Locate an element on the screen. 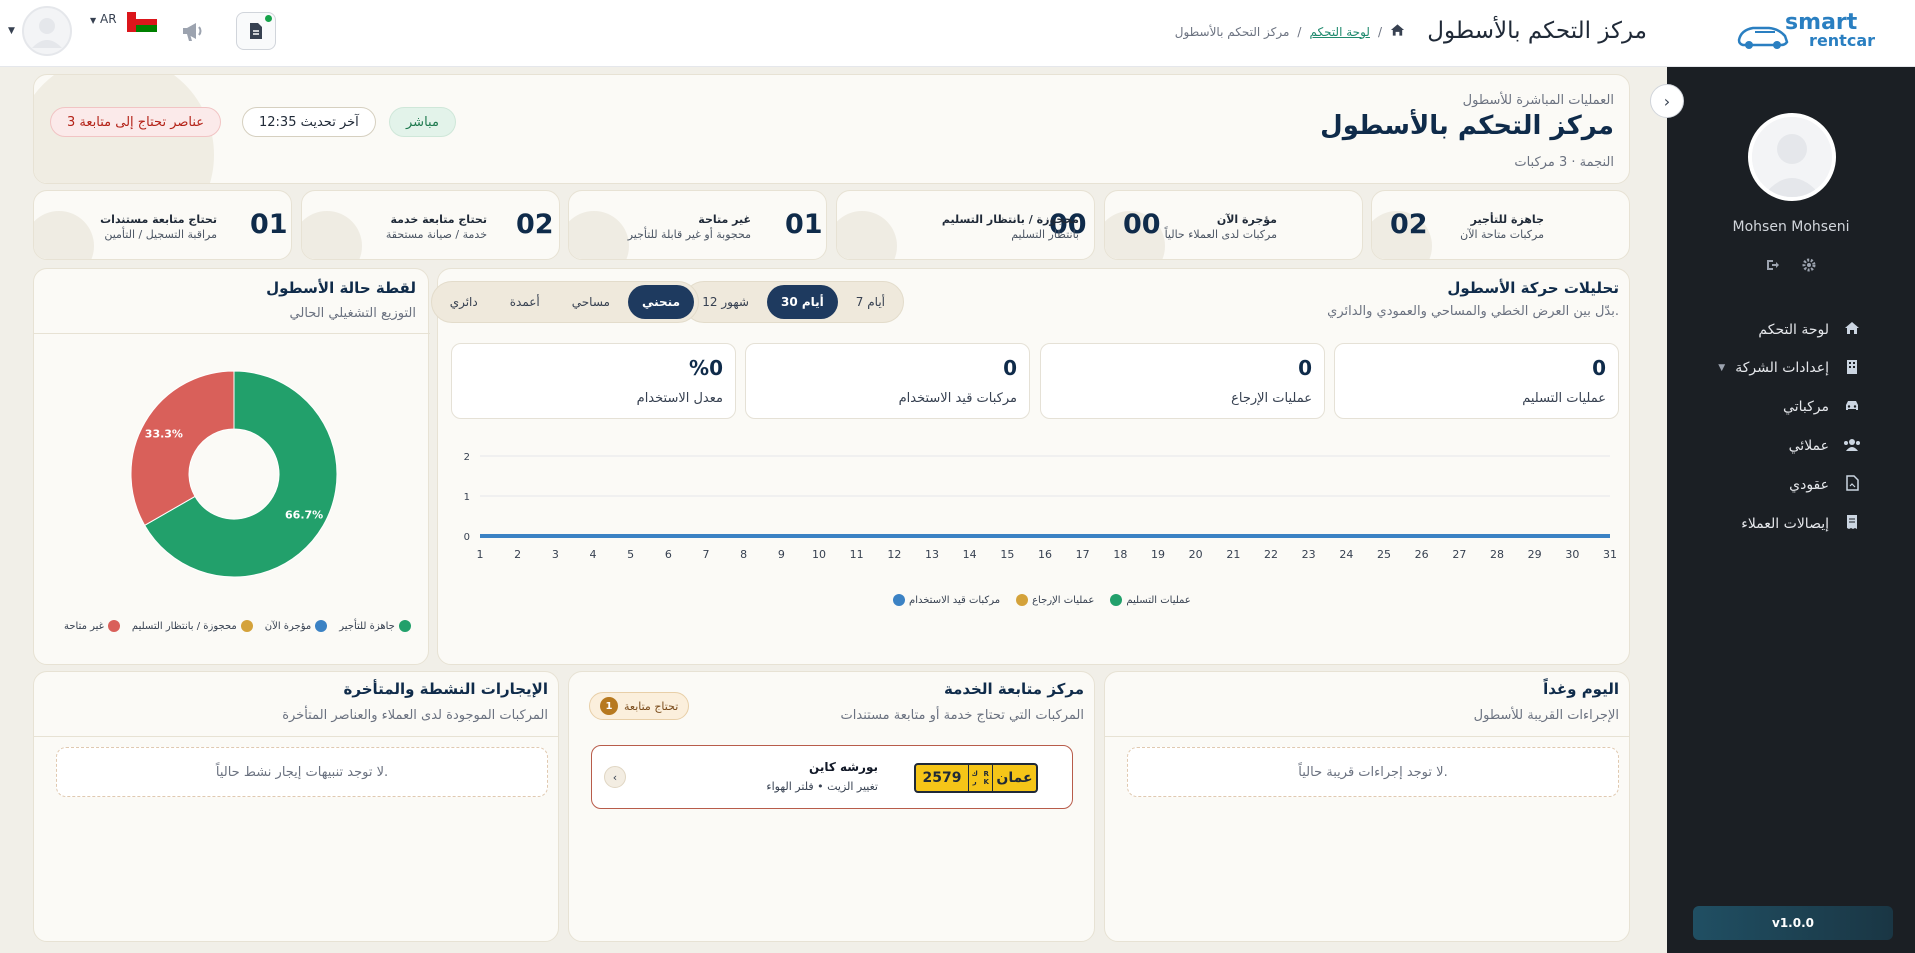 This screenshot has height=953, width=1915. legend-label: جاهزة للتأجير is located at coordinates (367, 626).